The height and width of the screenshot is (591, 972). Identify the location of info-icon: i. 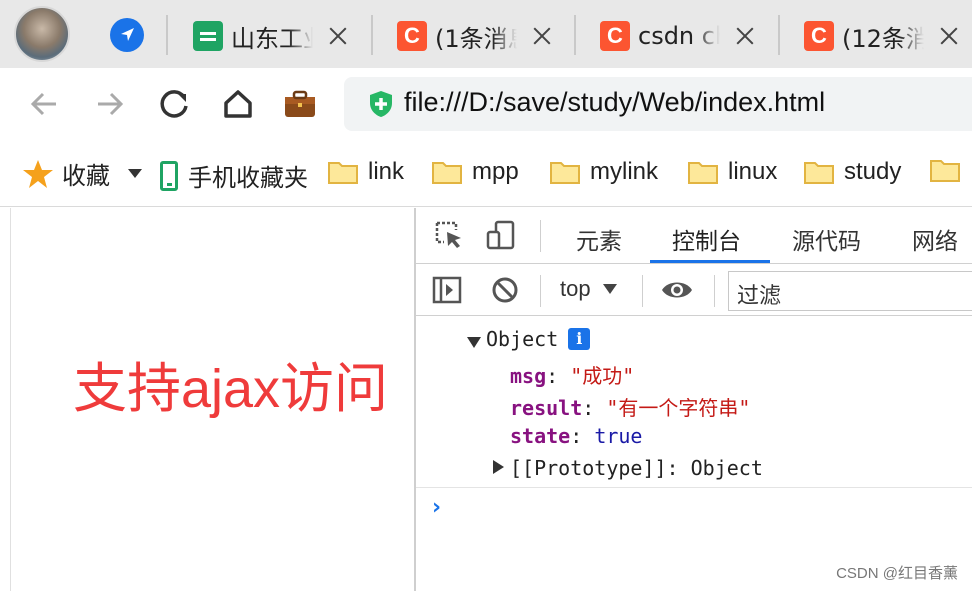
(579, 339).